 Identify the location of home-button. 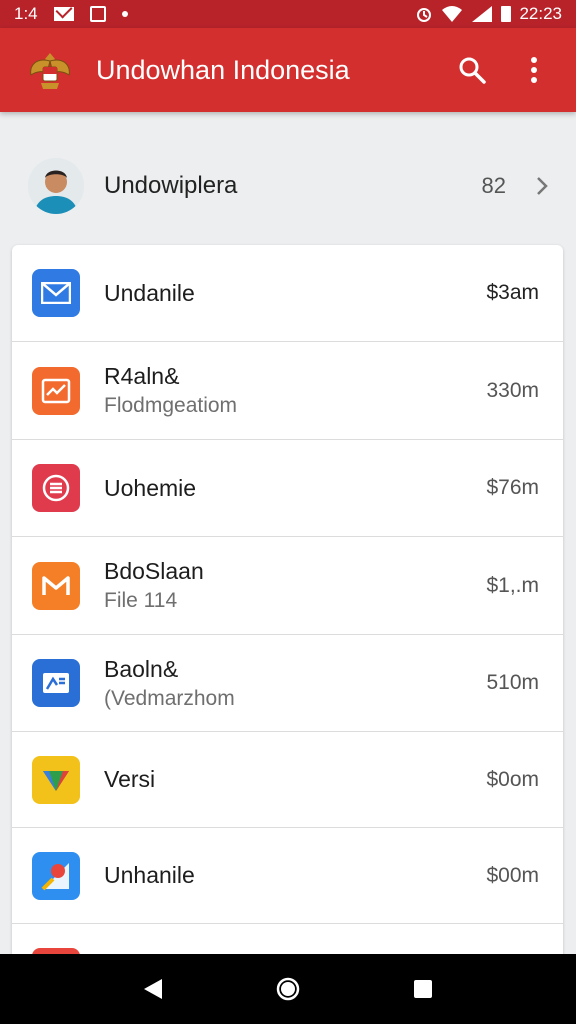
(288, 989).